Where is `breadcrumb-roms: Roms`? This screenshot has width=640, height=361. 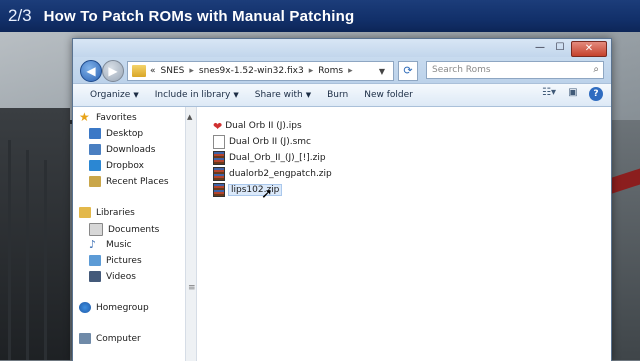 breadcrumb-roms: Roms is located at coordinates (330, 71).